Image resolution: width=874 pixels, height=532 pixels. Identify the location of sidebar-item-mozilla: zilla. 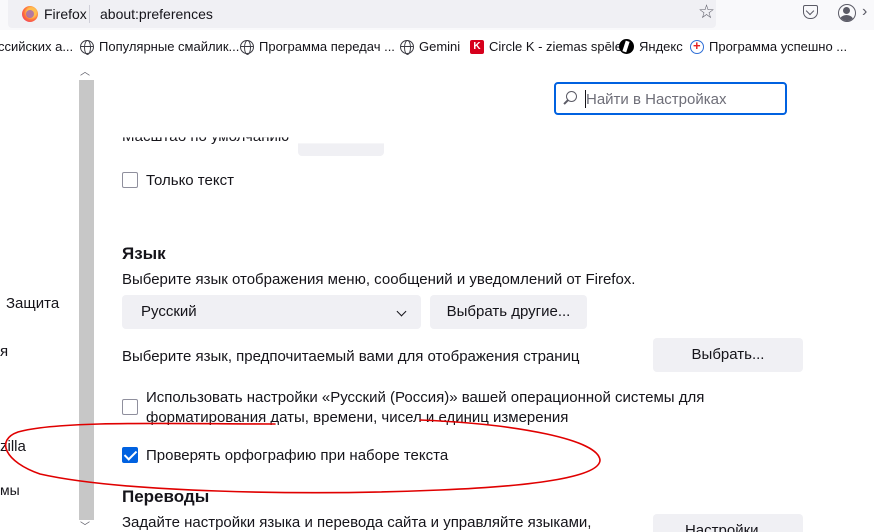
(13, 446).